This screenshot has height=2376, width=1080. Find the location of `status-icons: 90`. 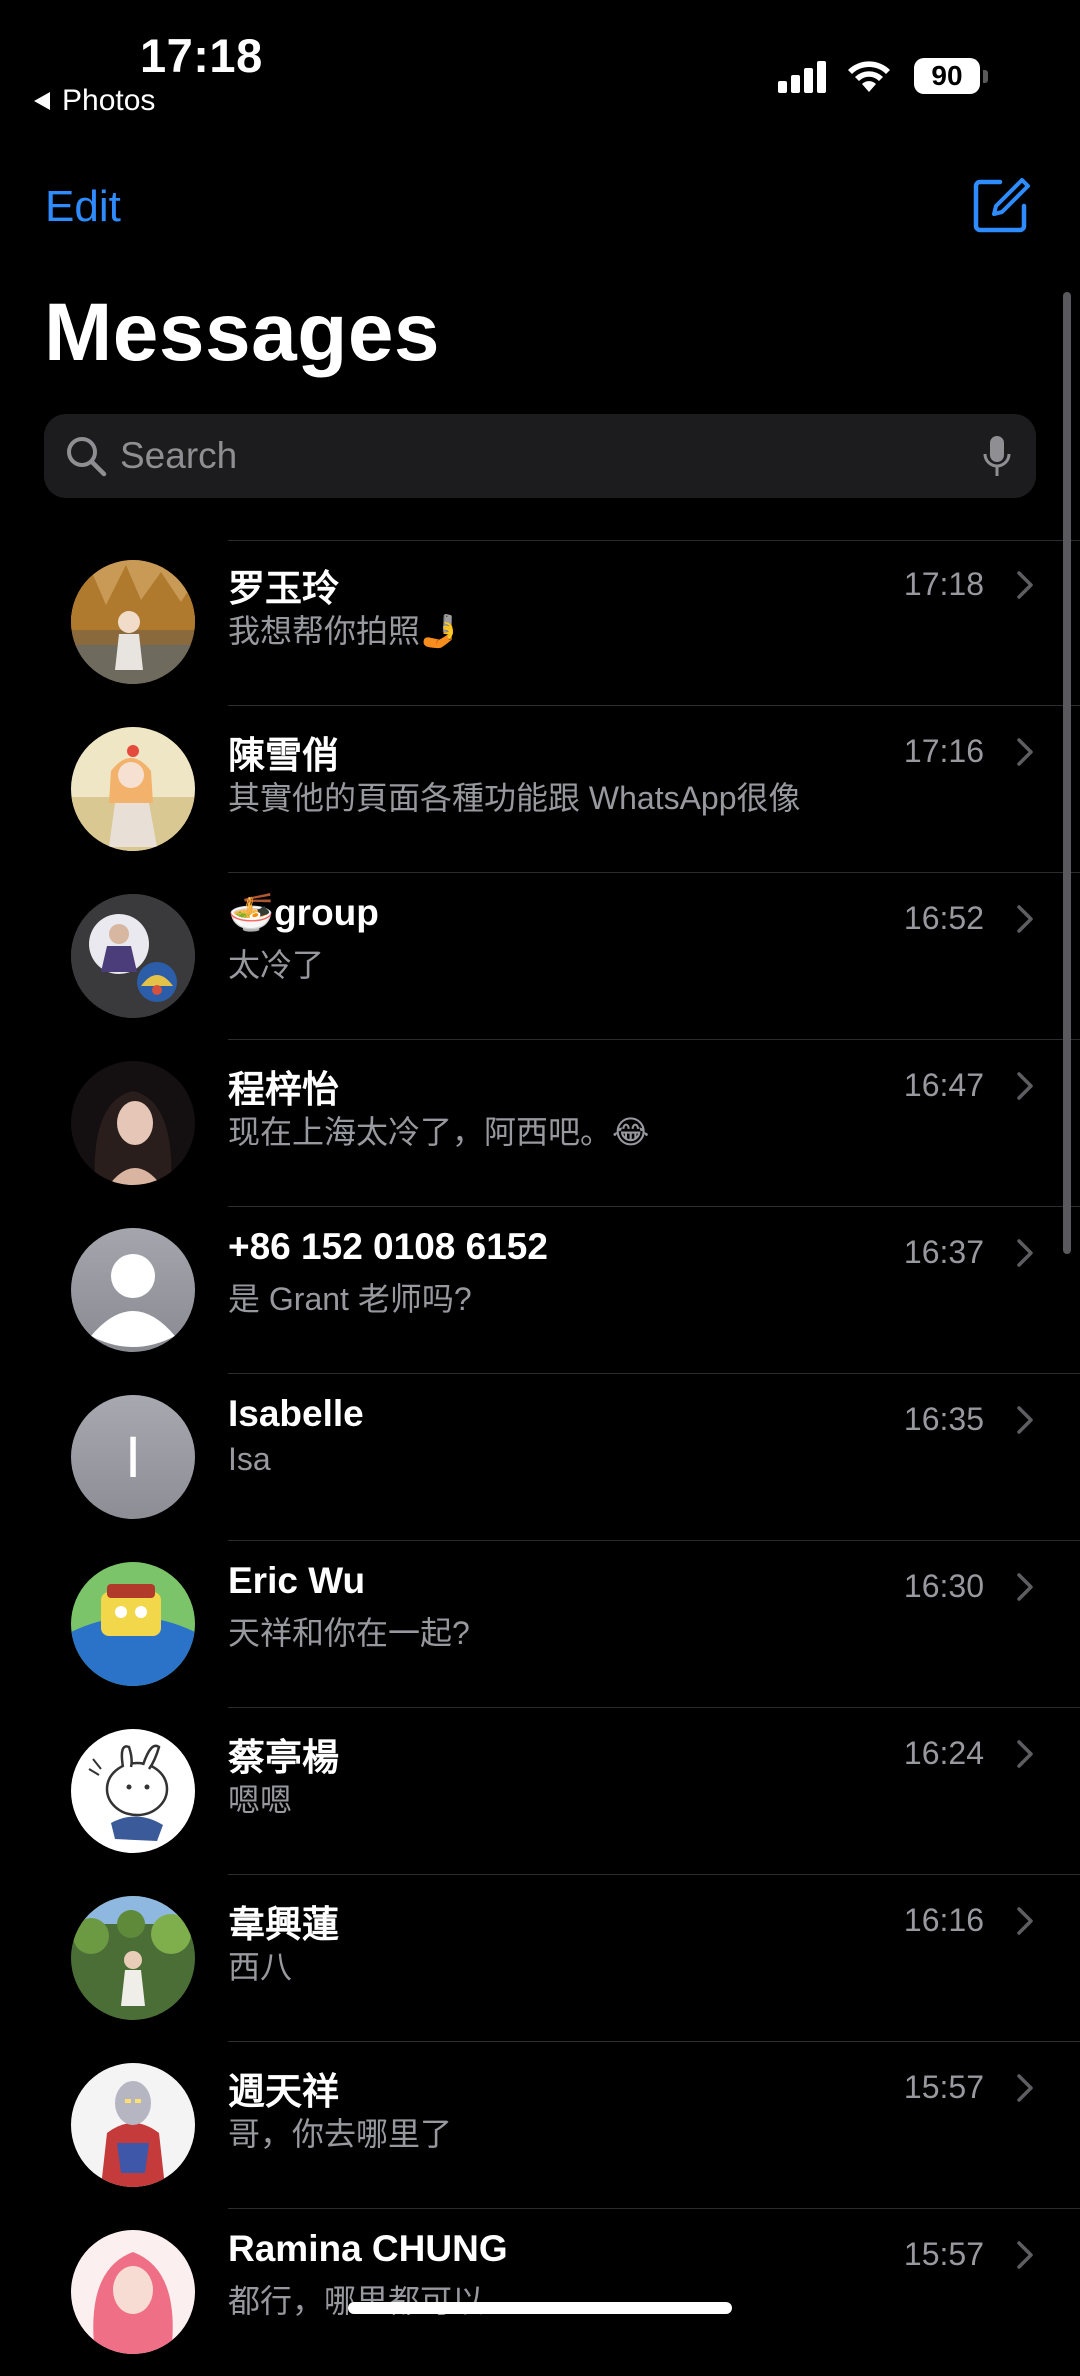

status-icons: 90 is located at coordinates (881, 76).